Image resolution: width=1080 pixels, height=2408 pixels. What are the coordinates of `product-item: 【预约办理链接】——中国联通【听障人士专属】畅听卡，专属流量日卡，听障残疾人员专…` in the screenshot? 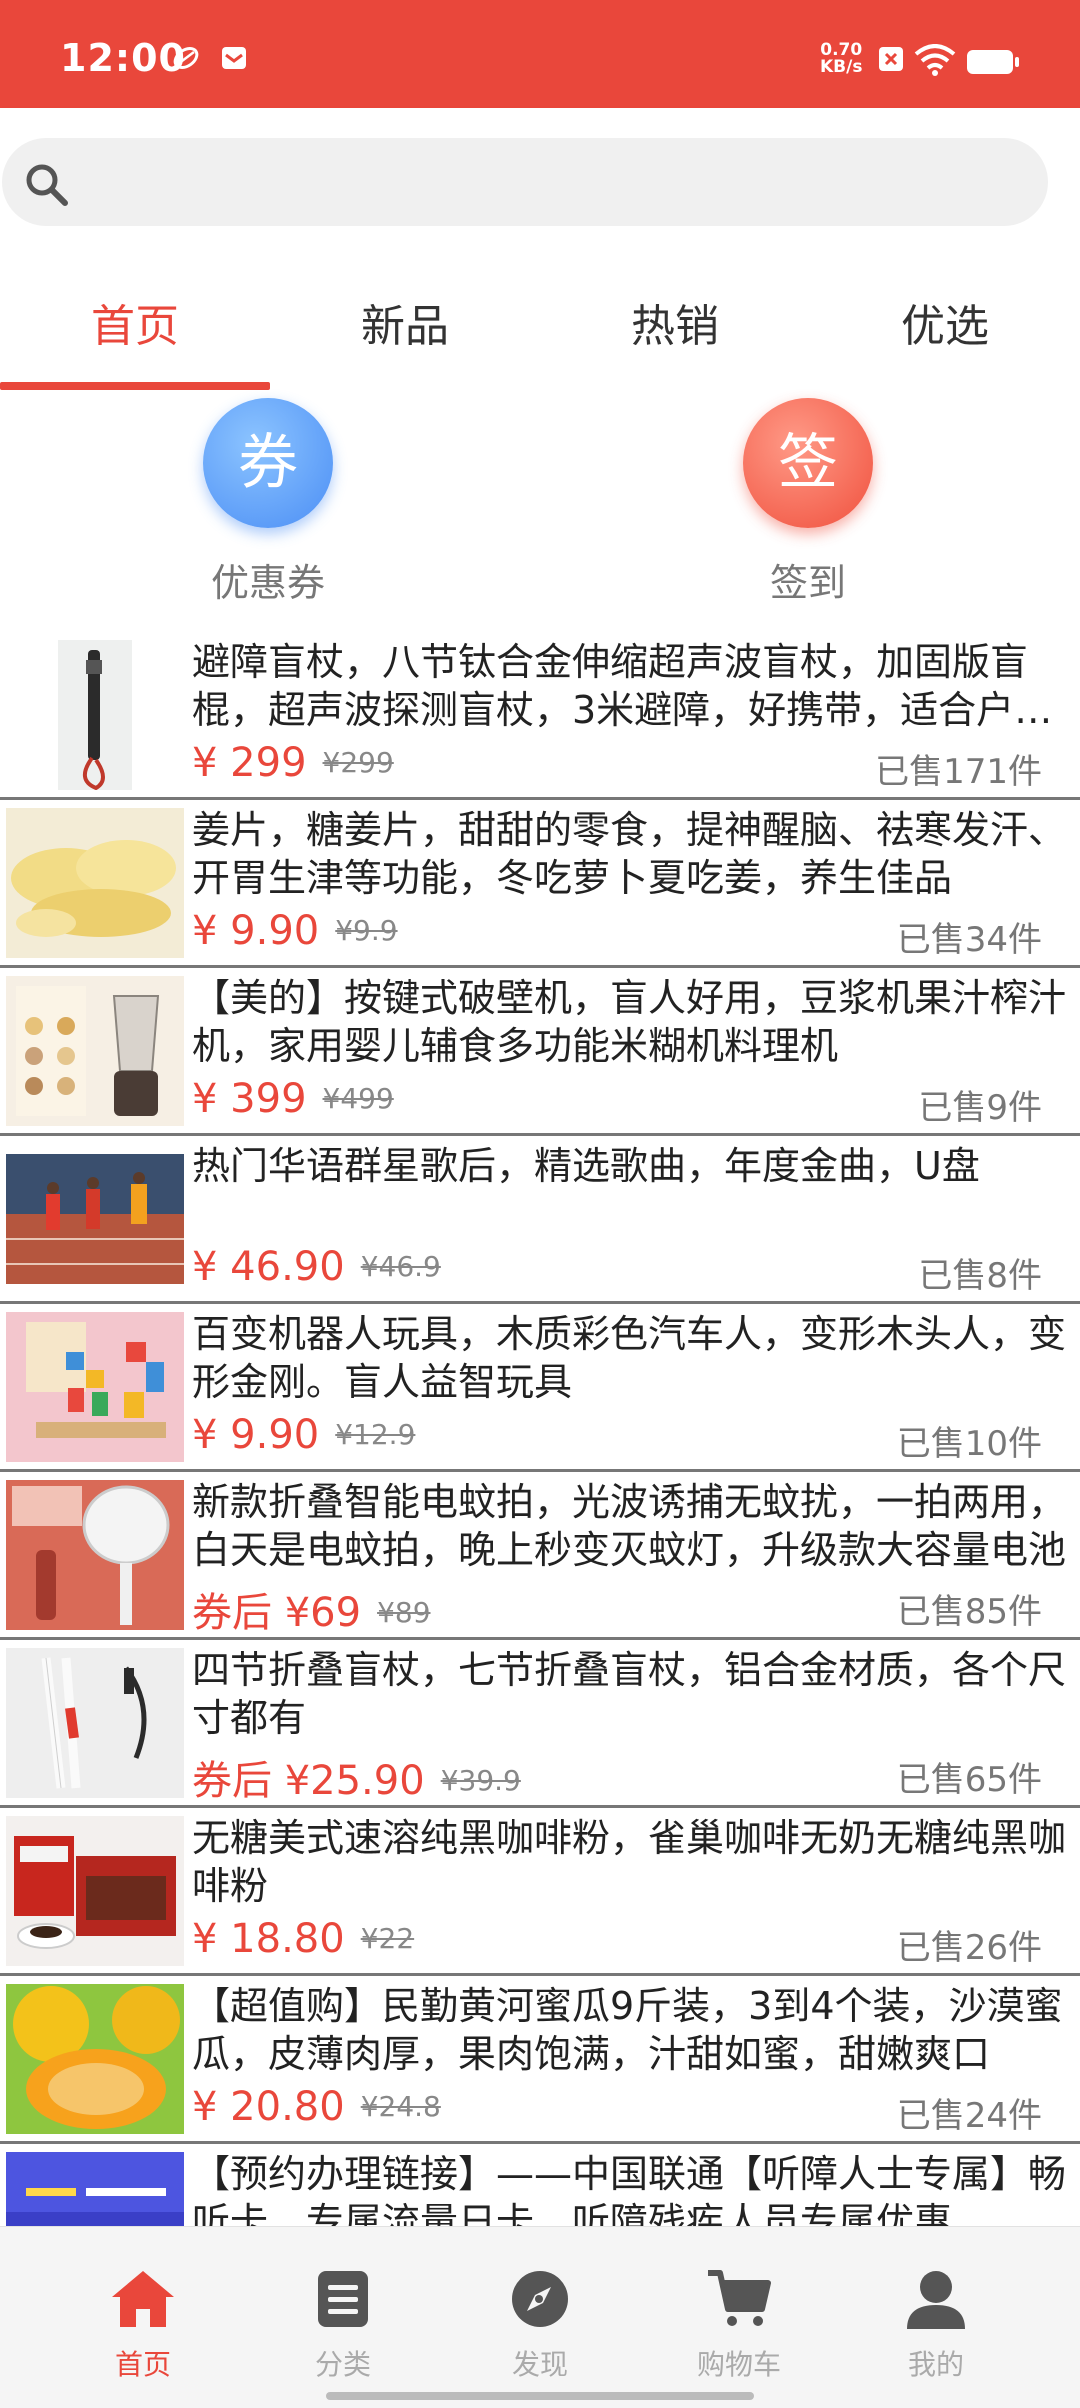 It's located at (540, 2185).